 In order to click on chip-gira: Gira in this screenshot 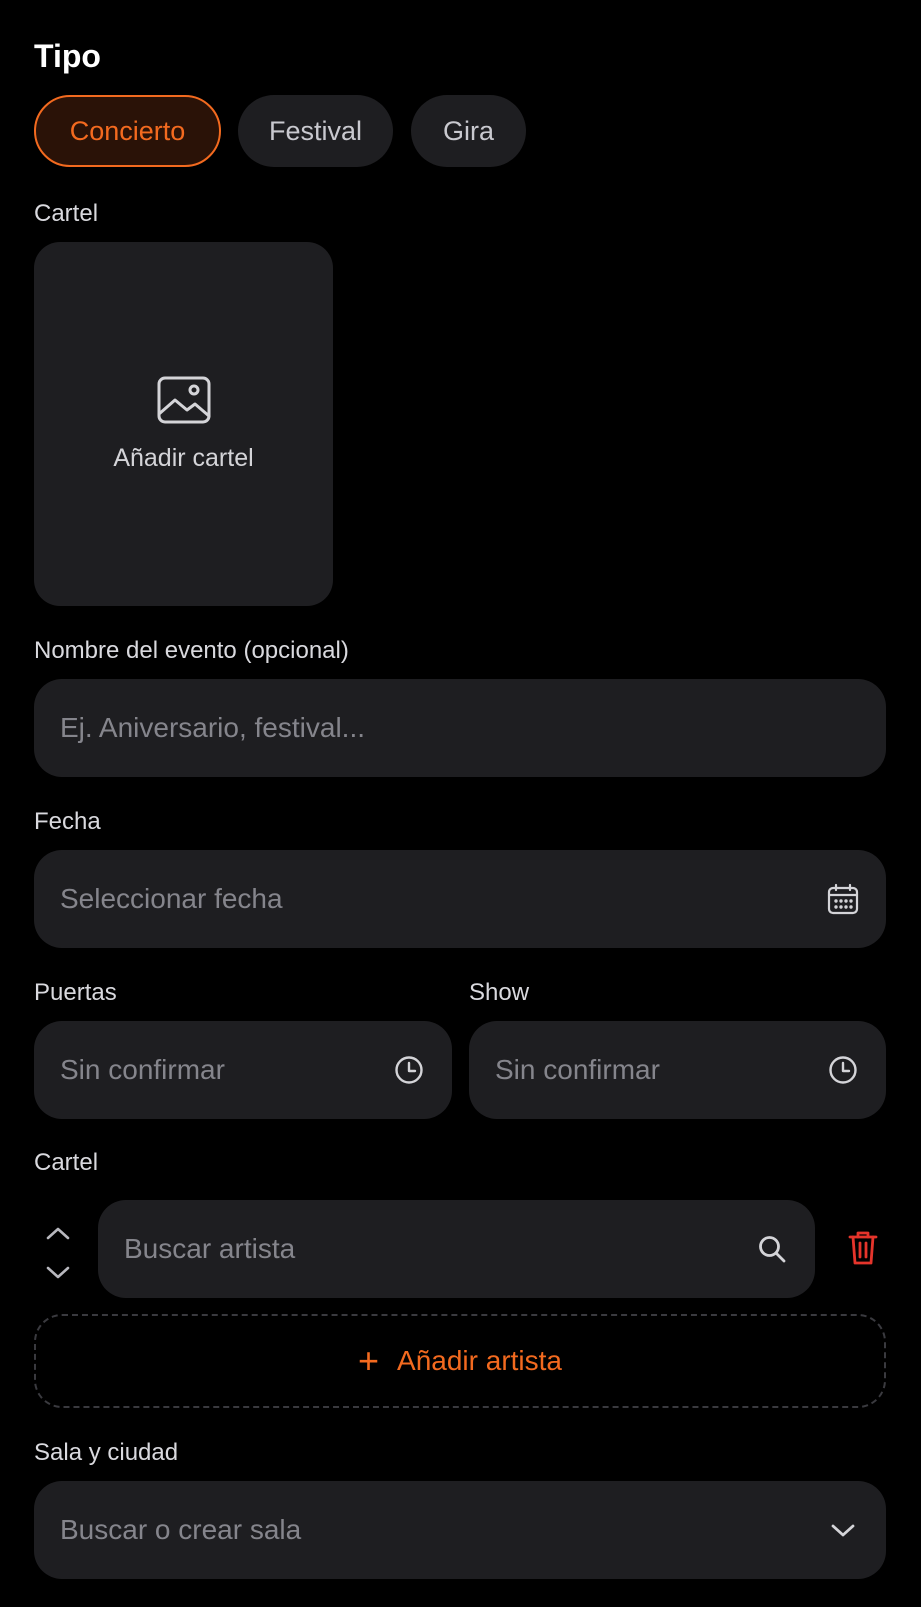, I will do `click(468, 131)`.